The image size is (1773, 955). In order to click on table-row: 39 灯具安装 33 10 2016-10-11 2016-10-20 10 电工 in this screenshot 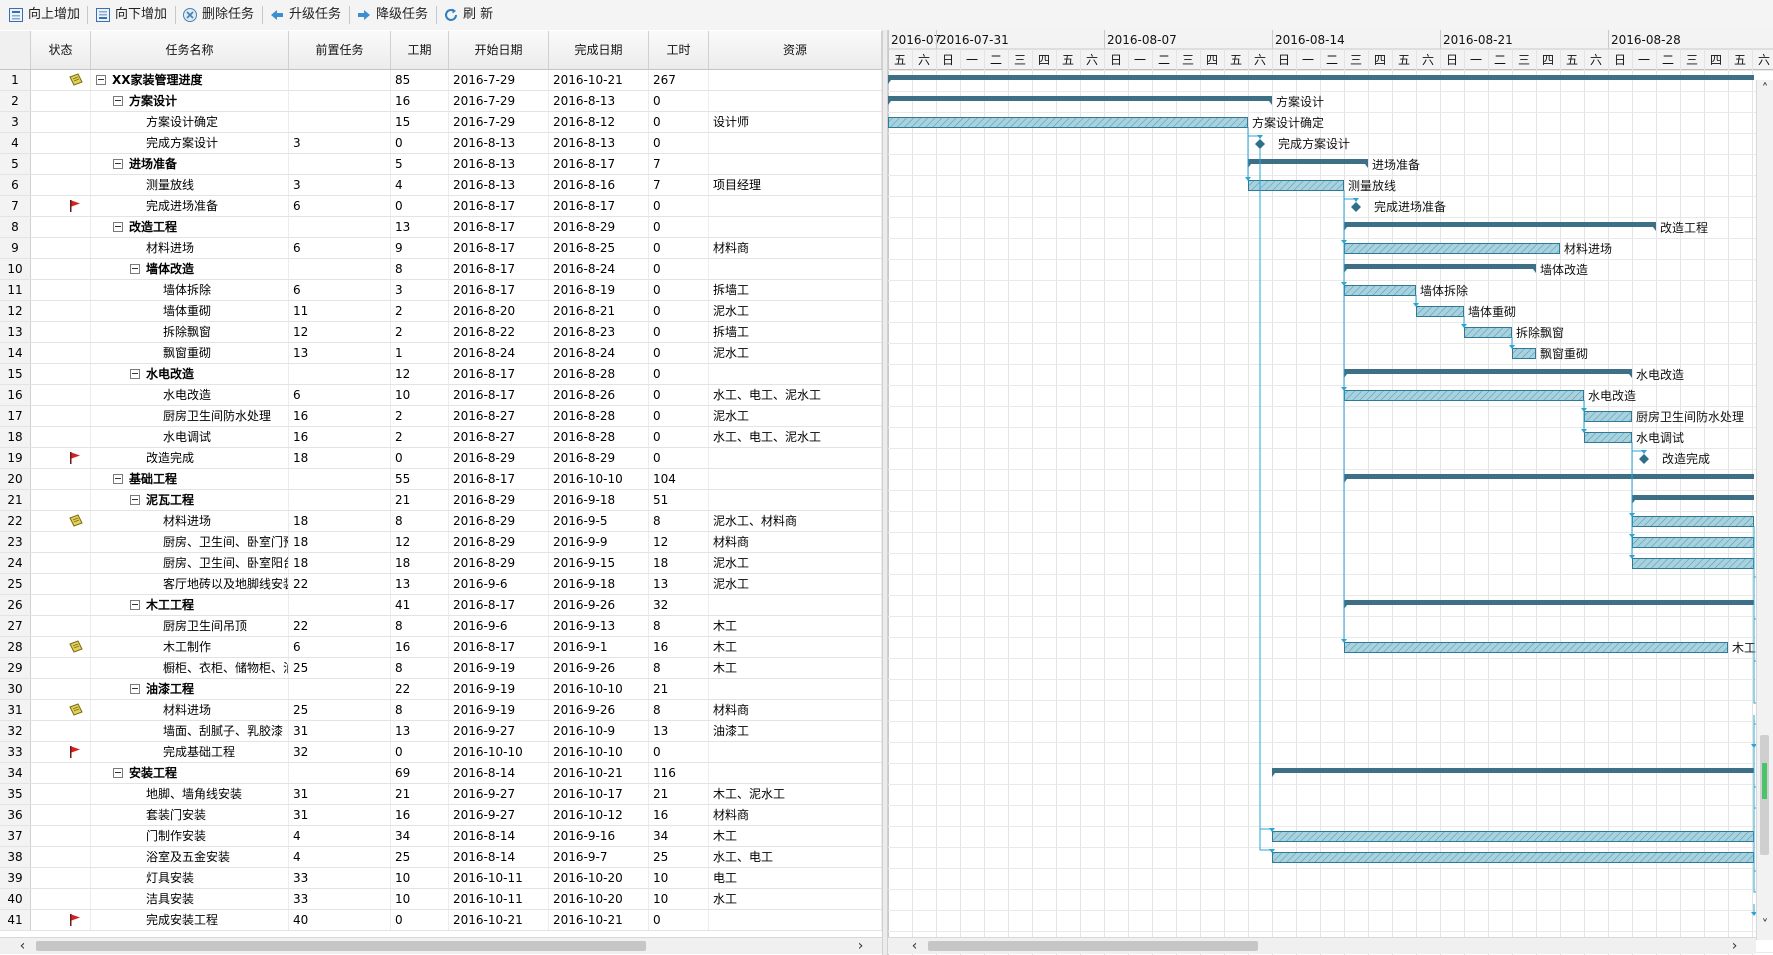, I will do `click(441, 878)`.